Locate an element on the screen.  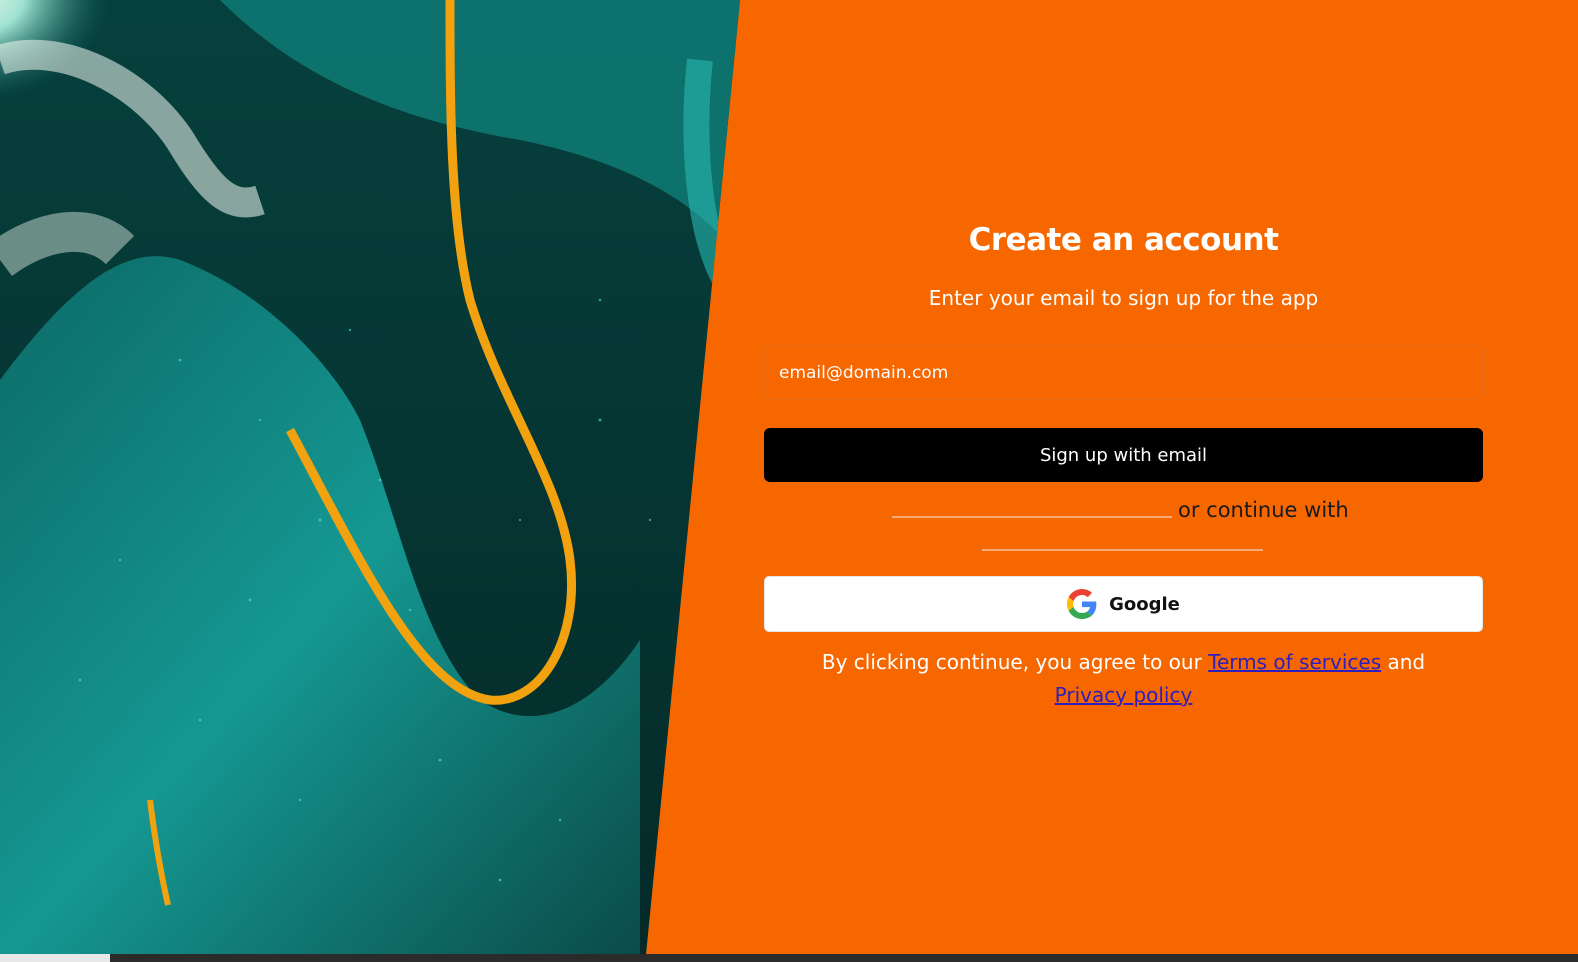
signup-with-email-button: Sign up with email is located at coordinates (1123, 455).